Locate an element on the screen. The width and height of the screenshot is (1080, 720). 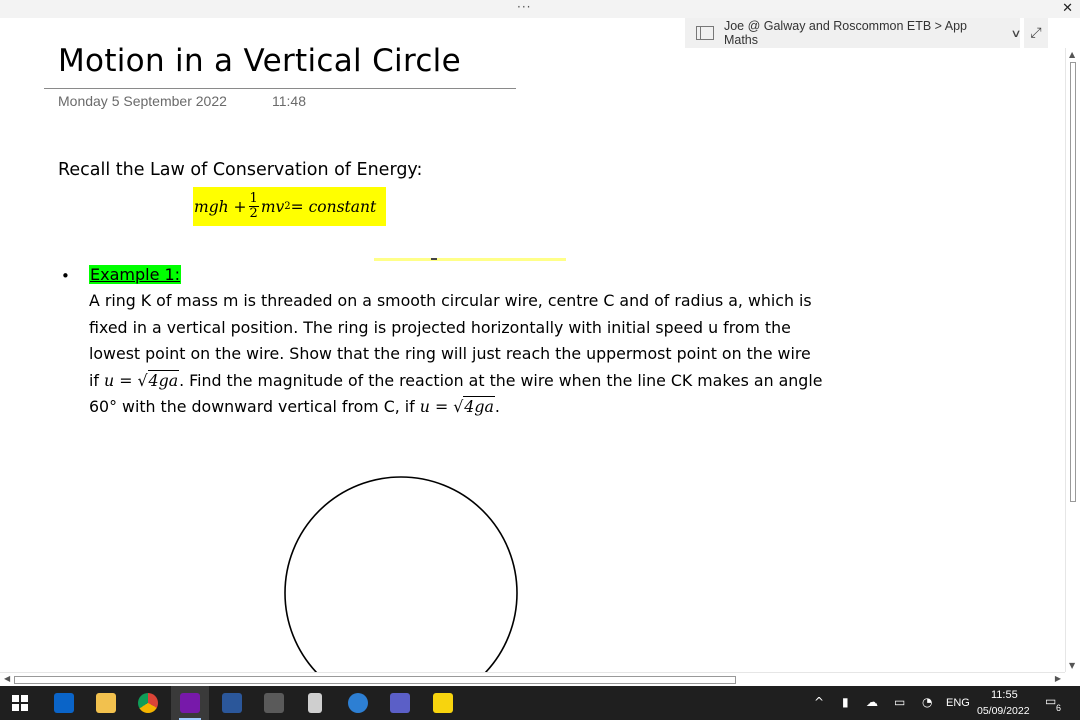
highlight-fragment is located at coordinates (470, 259).